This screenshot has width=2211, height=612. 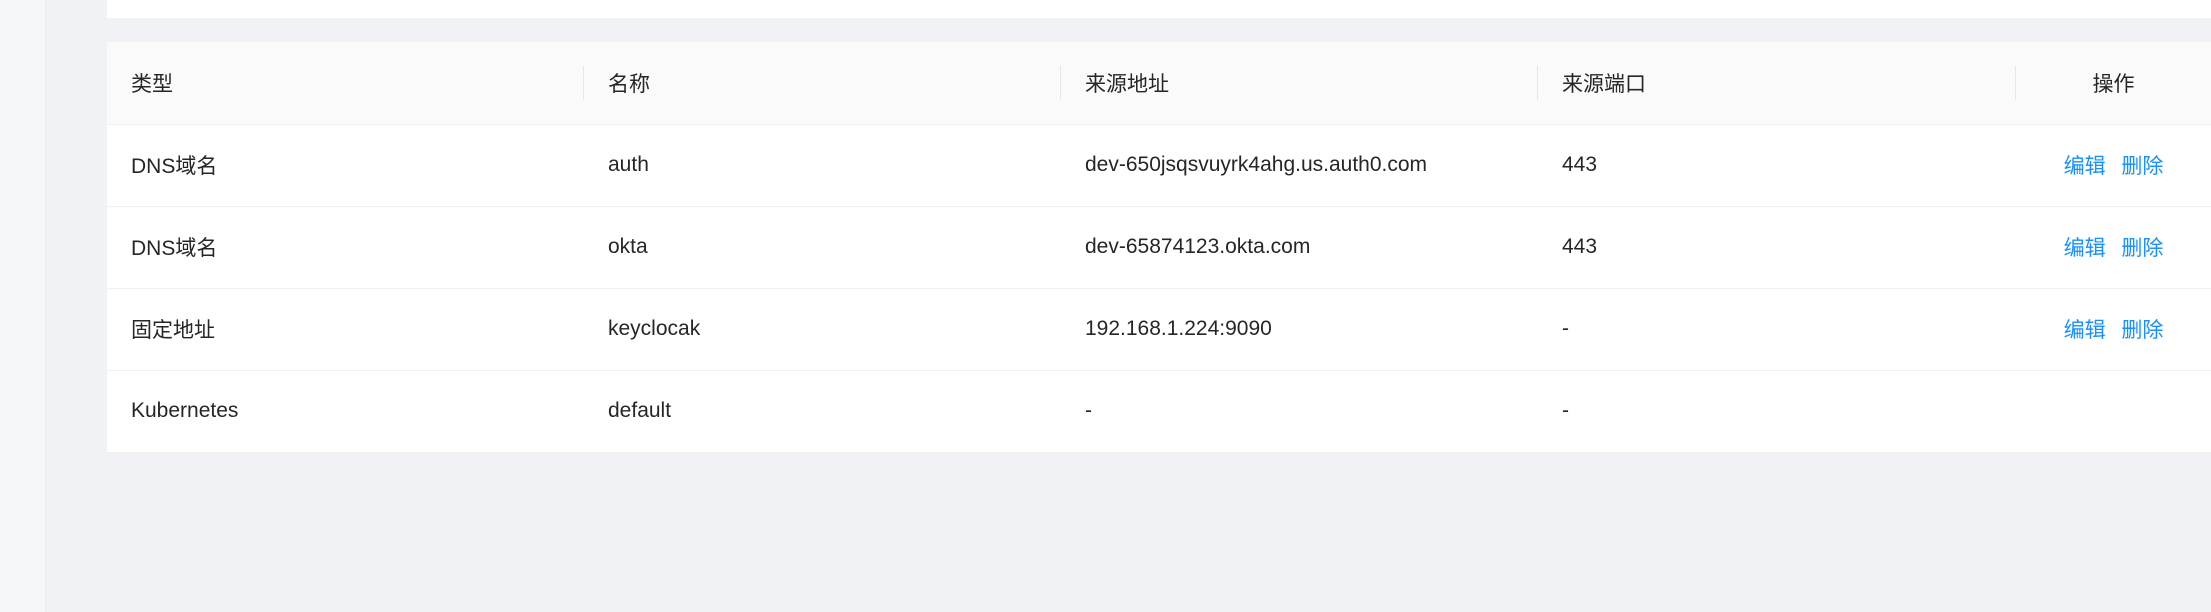 What do you see at coordinates (1159, 9) in the screenshot?
I see `top-card` at bounding box center [1159, 9].